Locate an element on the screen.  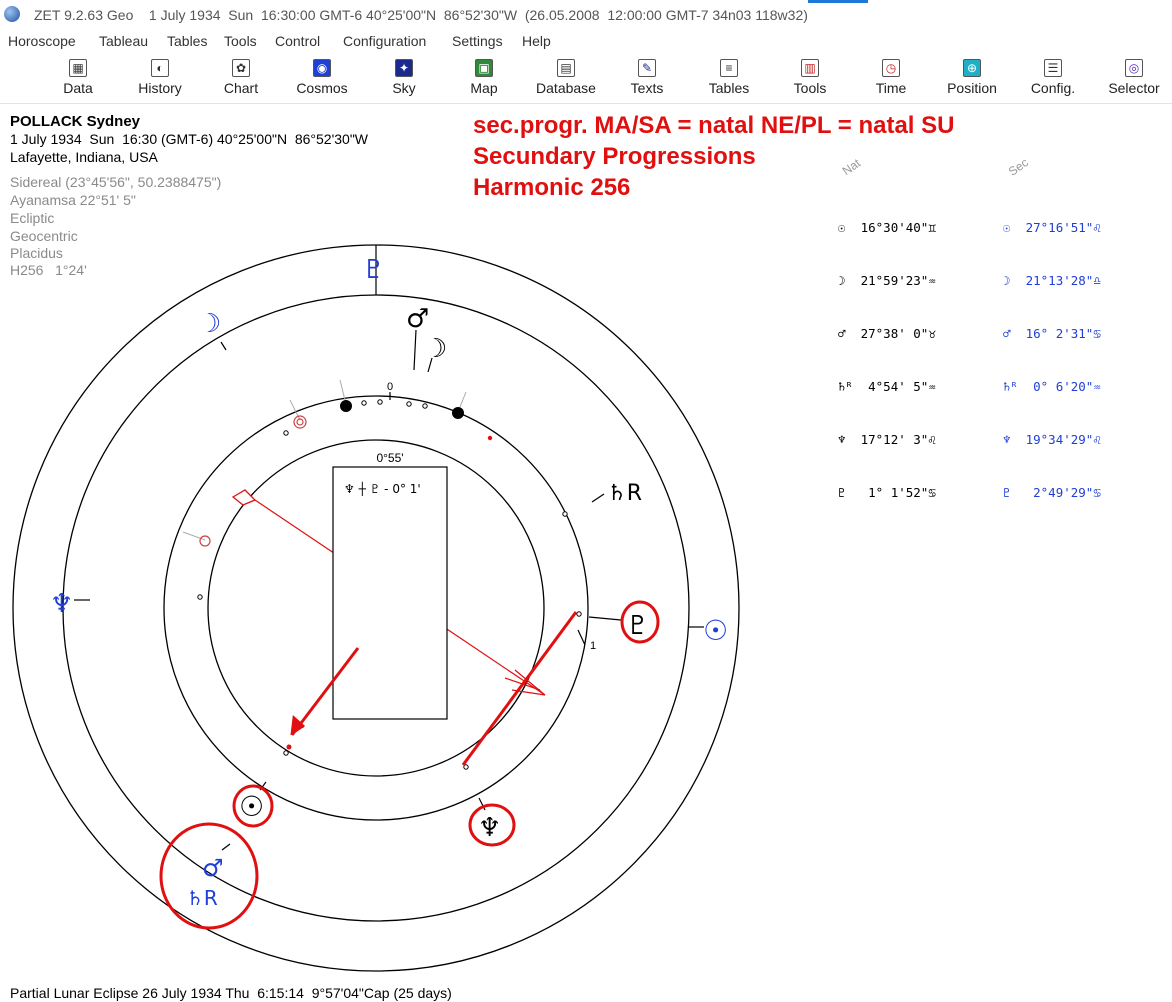
moon-sec-glyph: ☽ is located at coordinates (209, 324).